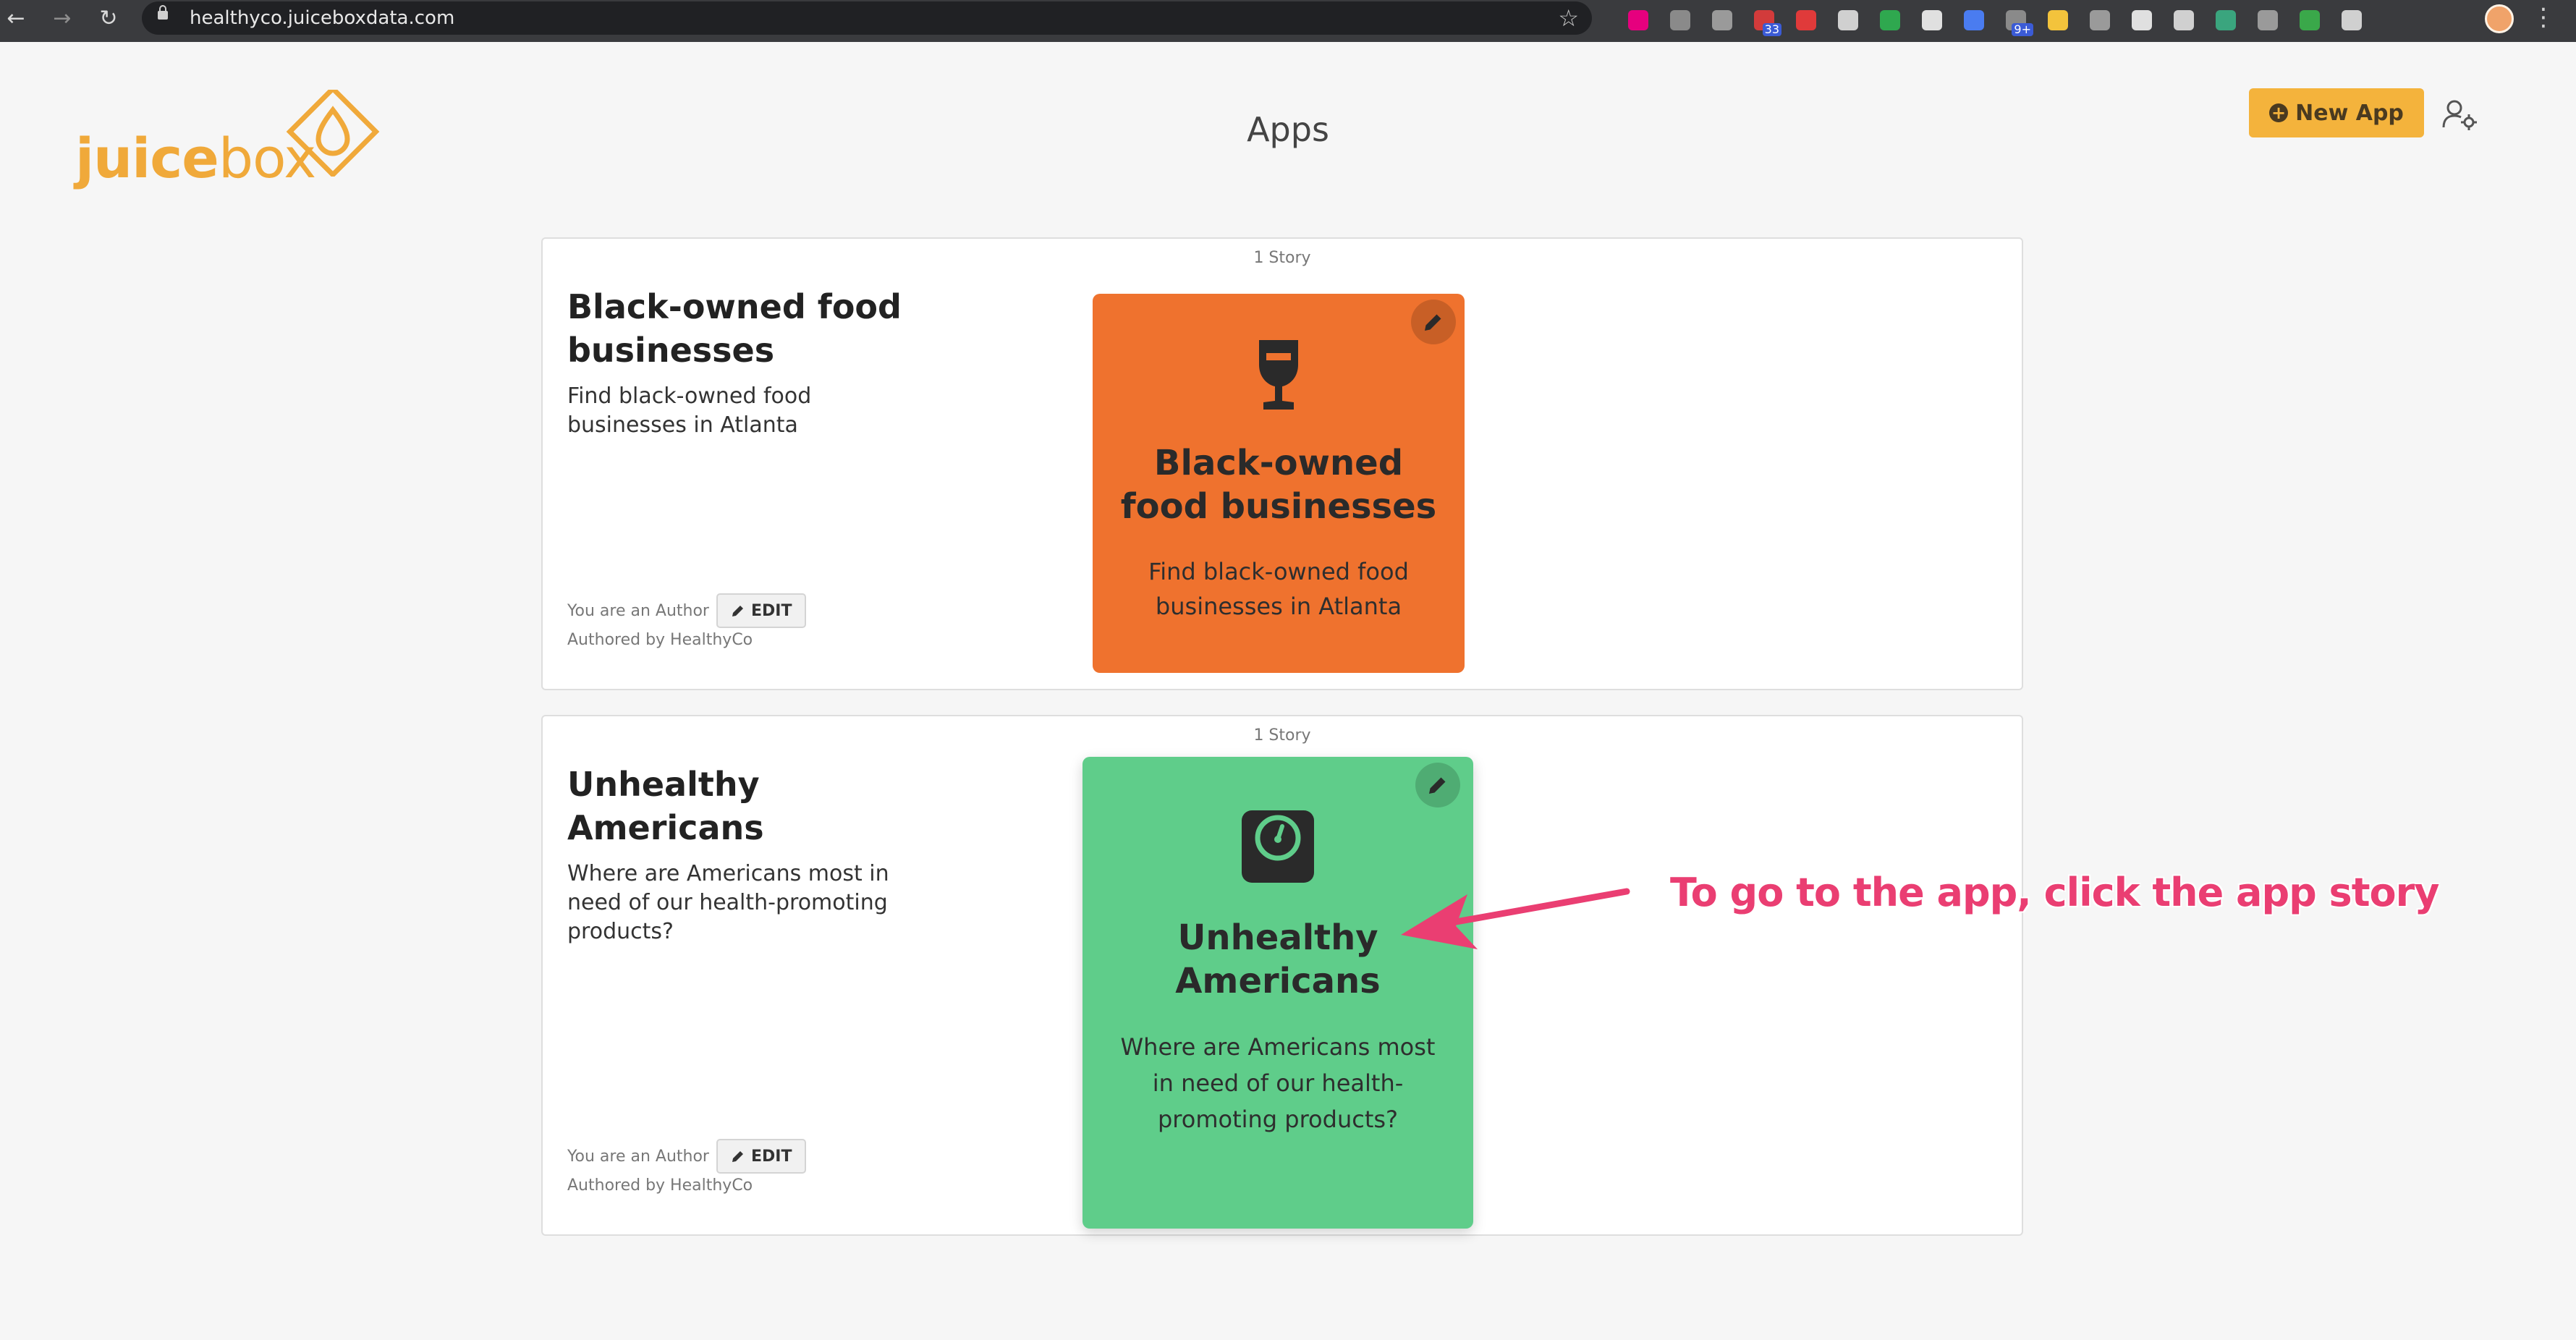  I want to click on profile-avatar, so click(2499, 18).